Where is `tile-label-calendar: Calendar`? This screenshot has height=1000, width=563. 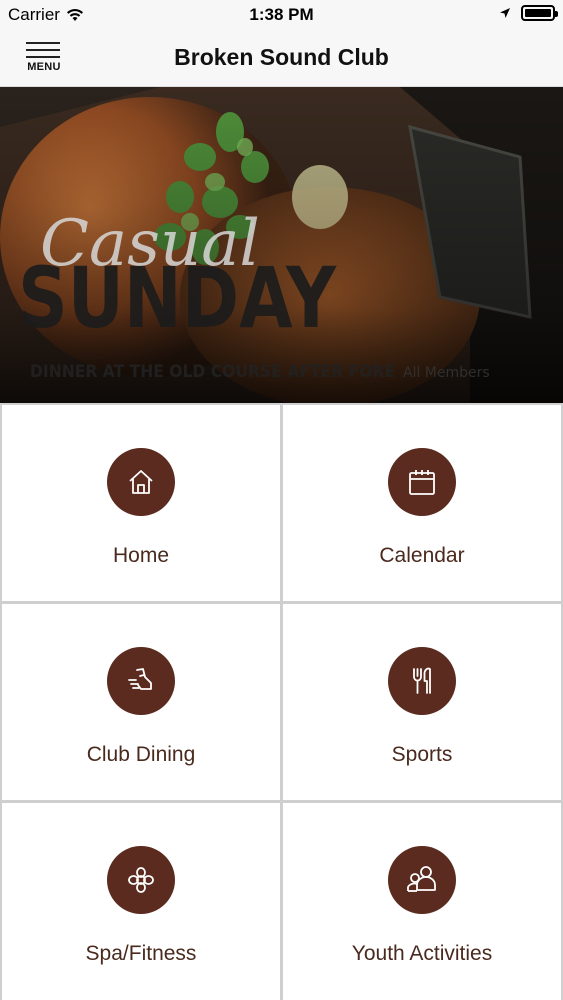
tile-label-calendar: Calendar is located at coordinates (422, 555).